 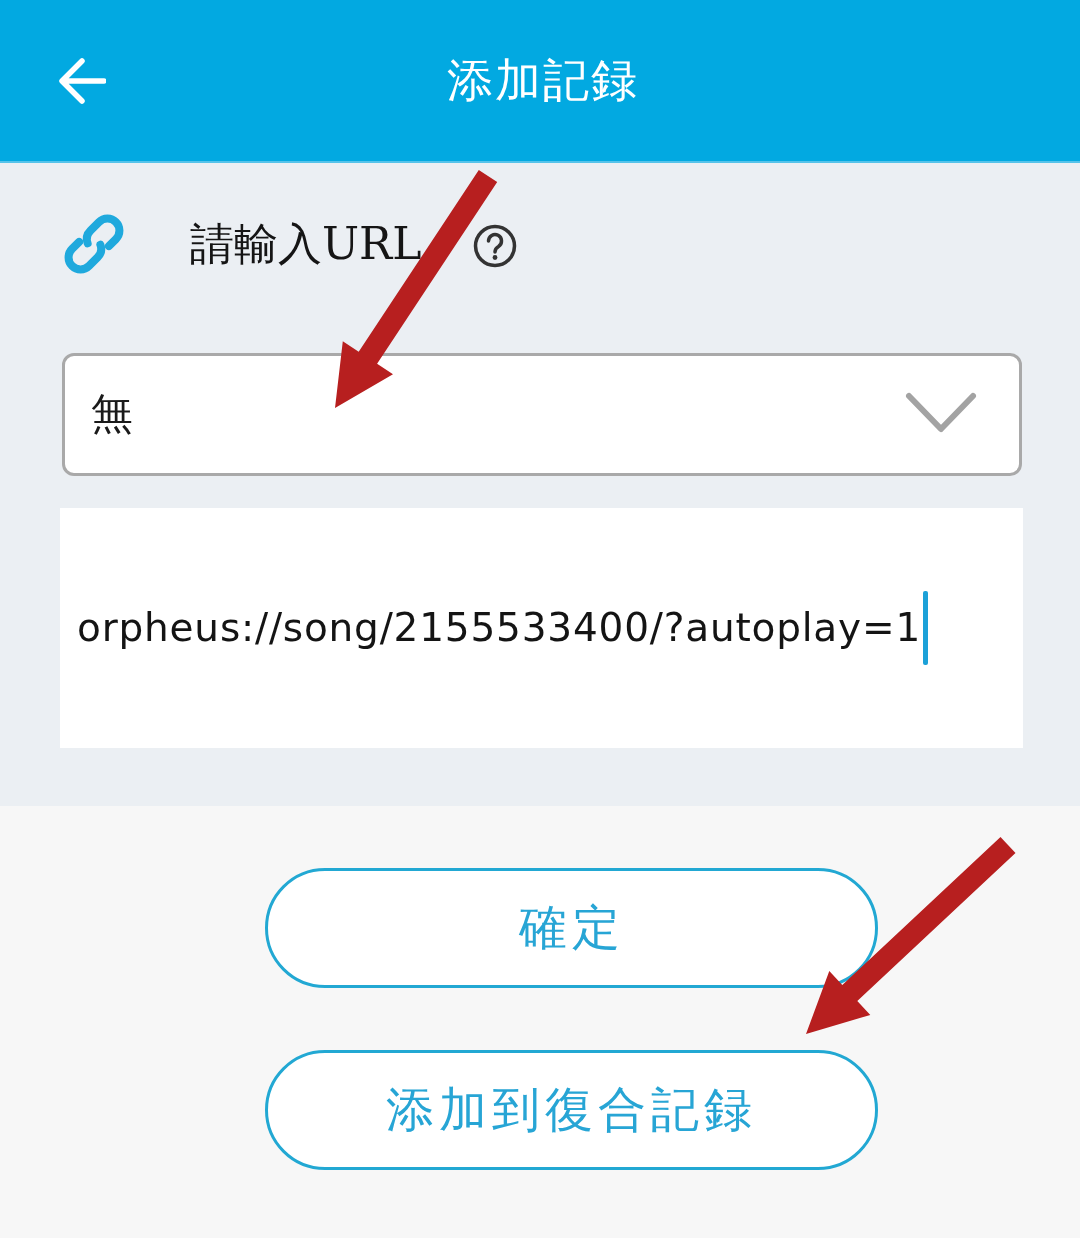 I want to click on chevron-down-icon, so click(x=941, y=412).